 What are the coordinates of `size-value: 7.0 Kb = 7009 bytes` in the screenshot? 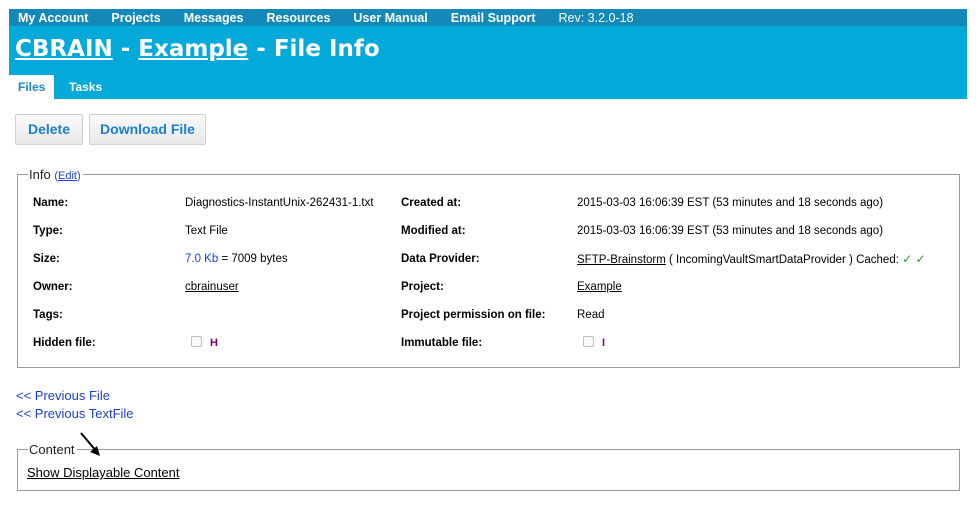 It's located at (236, 259).